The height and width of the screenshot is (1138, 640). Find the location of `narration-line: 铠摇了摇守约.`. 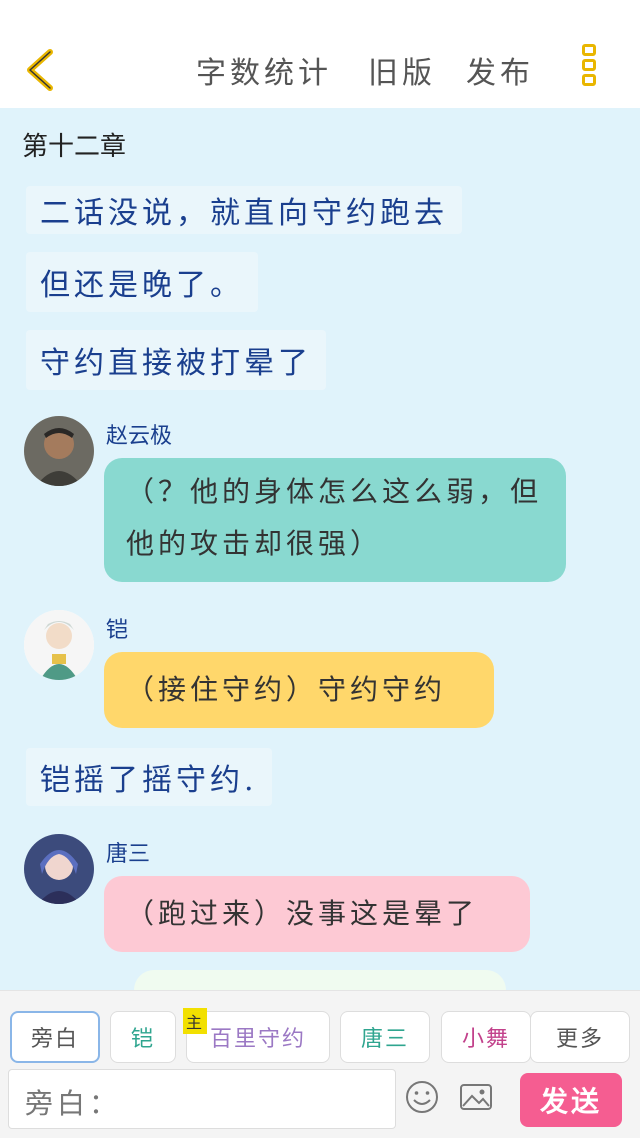

narration-line: 铠摇了摇守约. is located at coordinates (149, 777).